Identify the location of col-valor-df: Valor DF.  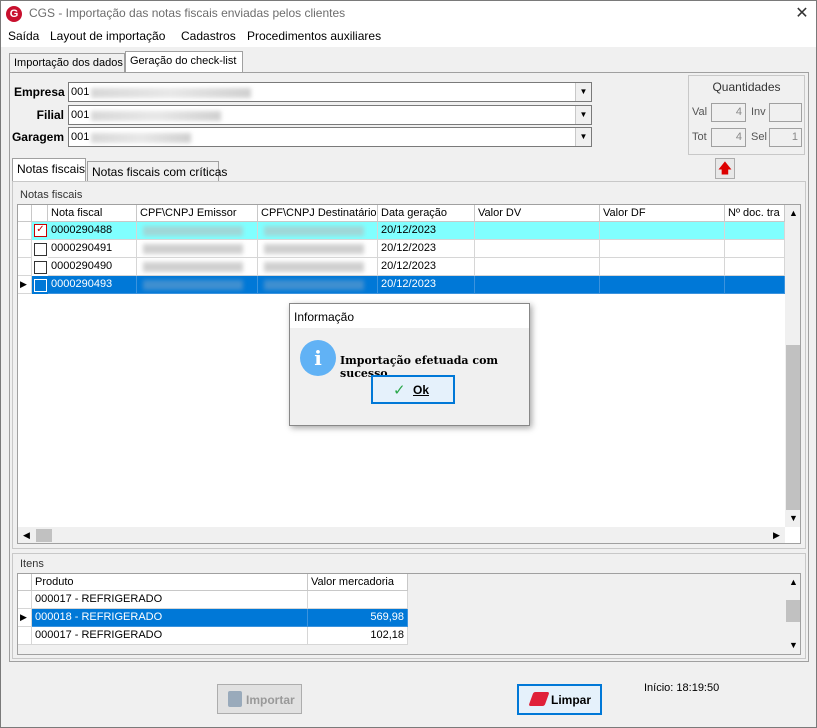
(662, 213).